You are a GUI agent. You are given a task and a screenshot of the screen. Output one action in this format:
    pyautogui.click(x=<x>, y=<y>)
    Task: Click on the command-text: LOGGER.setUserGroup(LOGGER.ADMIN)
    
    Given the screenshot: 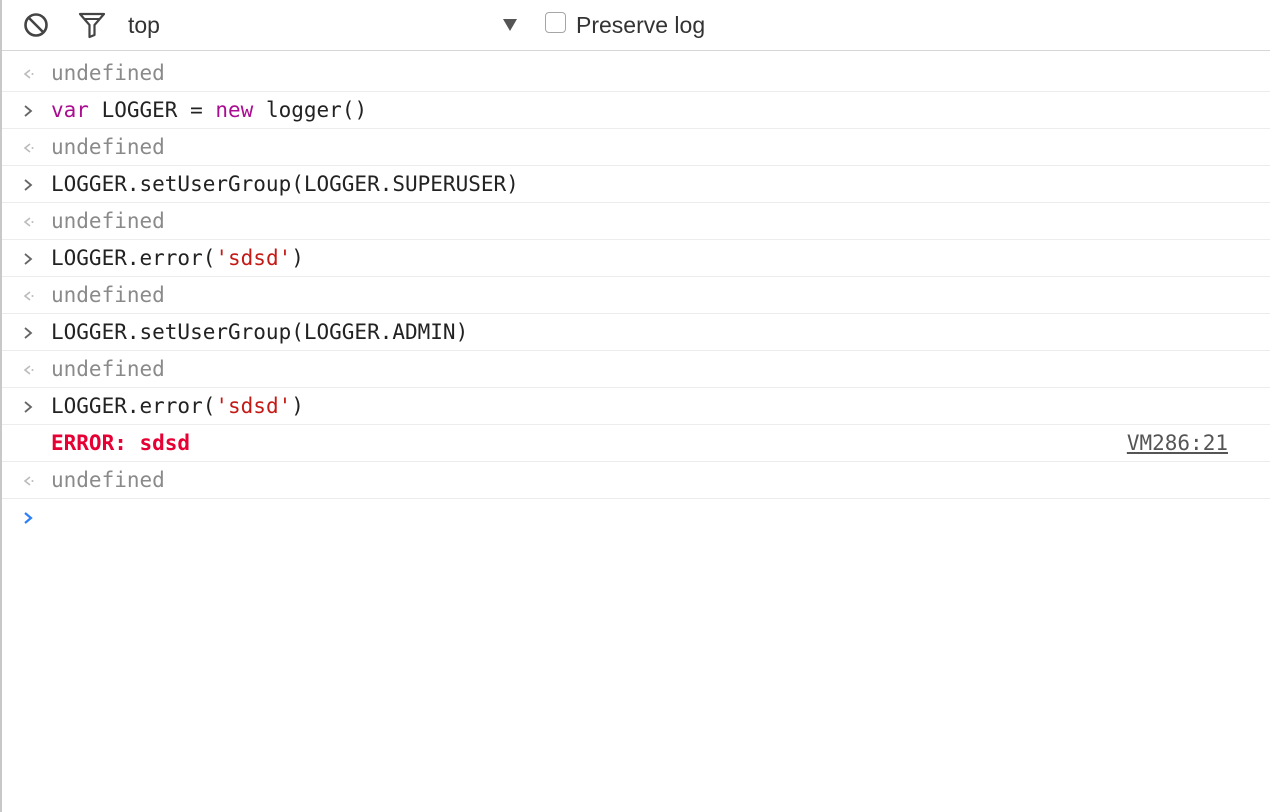 What is the action you would take?
    pyautogui.click(x=260, y=332)
    